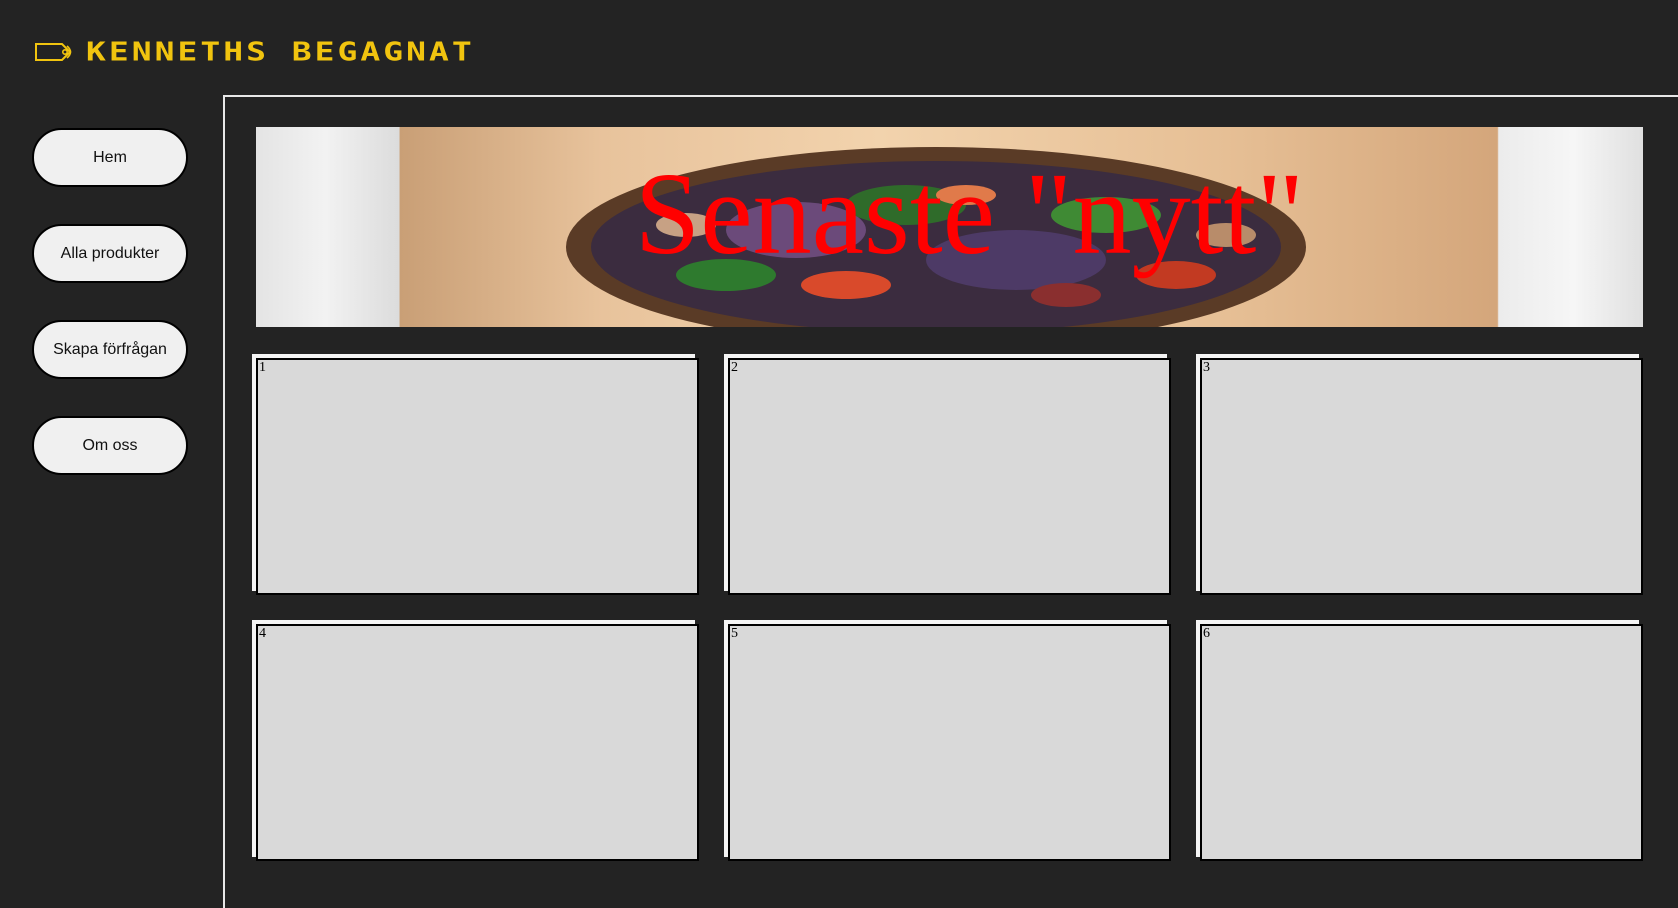  I want to click on nav-button-om-oss: Om oss, so click(110, 445).